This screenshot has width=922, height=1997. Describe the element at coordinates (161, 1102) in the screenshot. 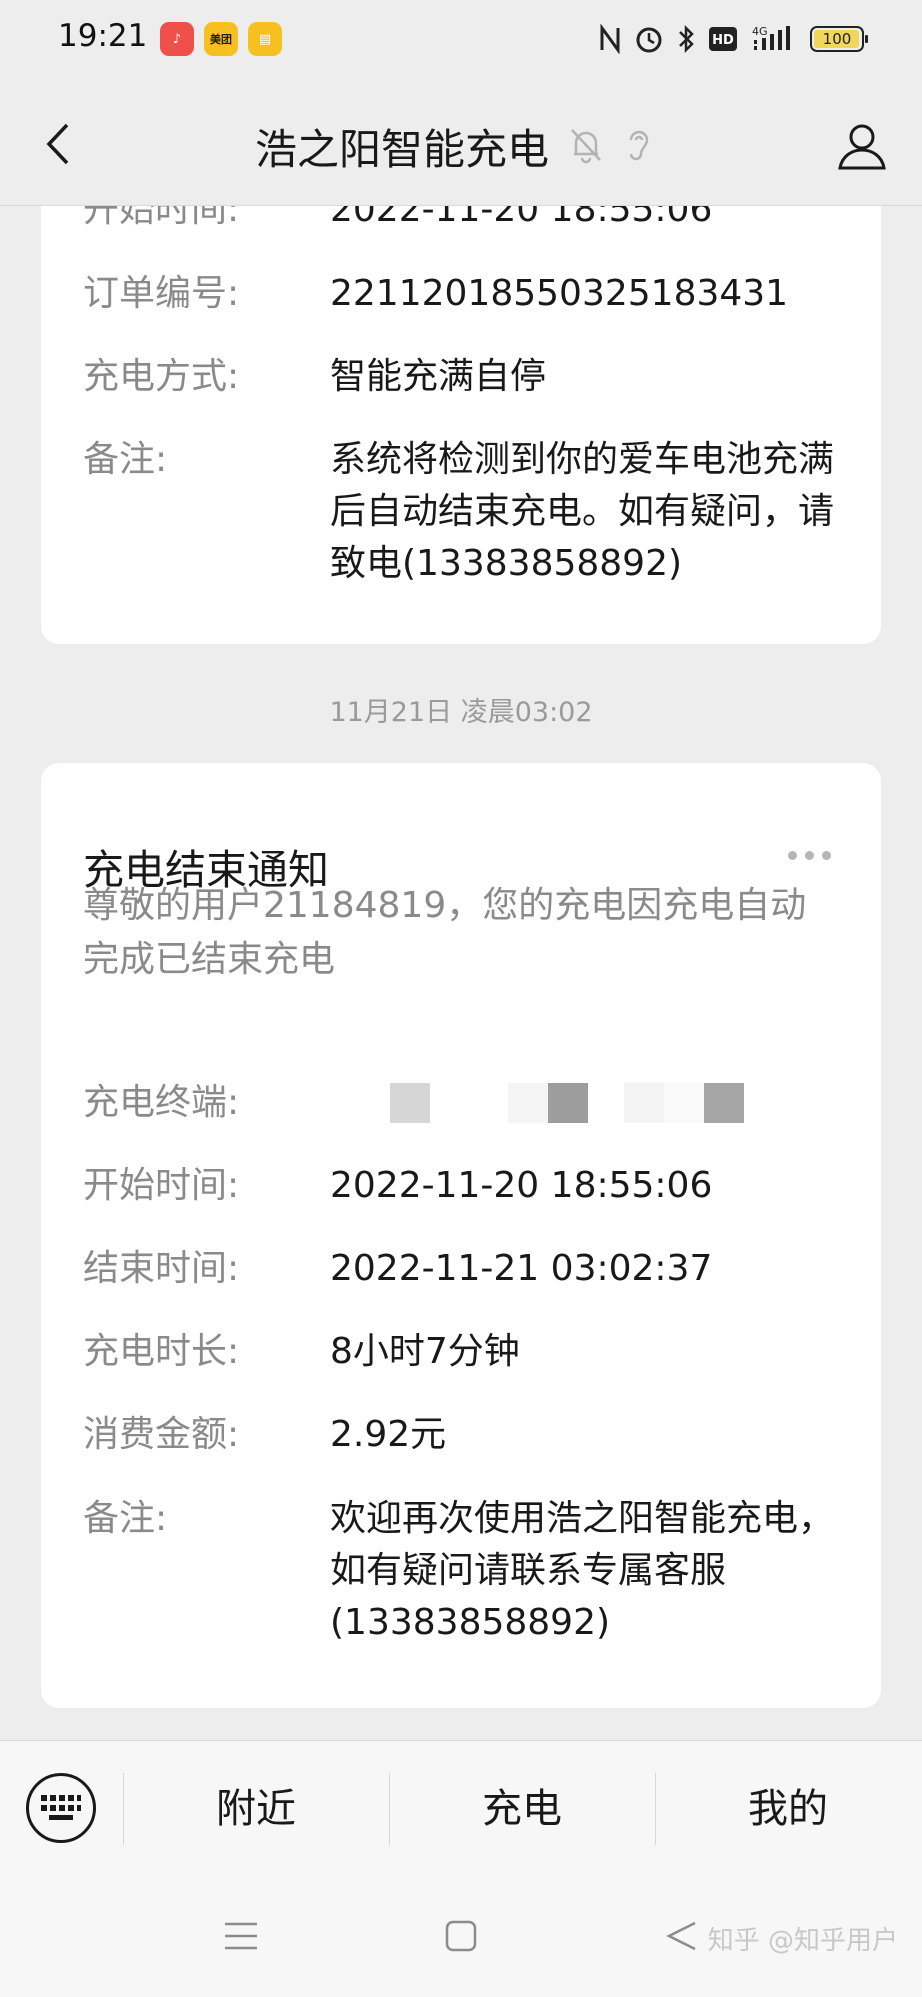

I see `row-label: 充电终端:` at that location.